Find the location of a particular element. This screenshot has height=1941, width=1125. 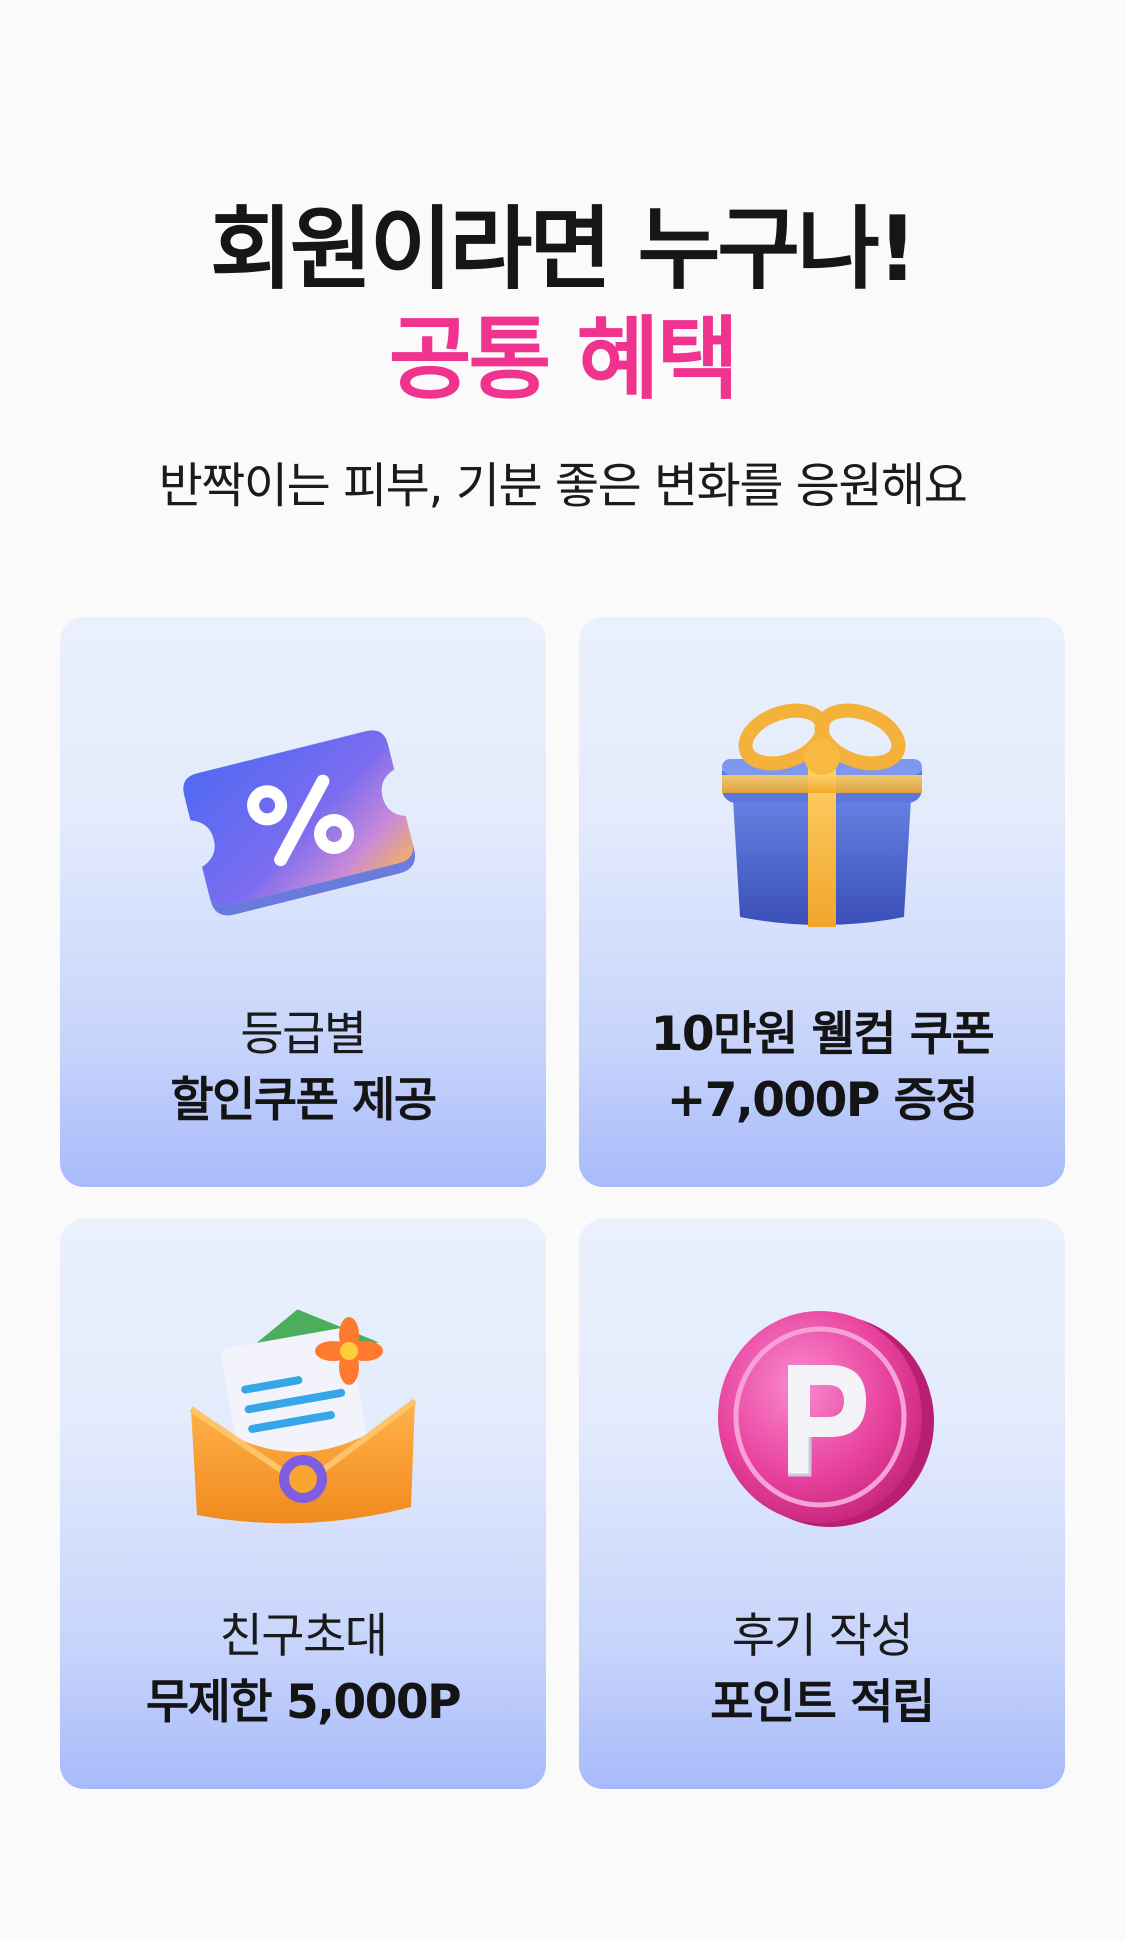

benefit-title: 친구초대 is located at coordinates (303, 1636).